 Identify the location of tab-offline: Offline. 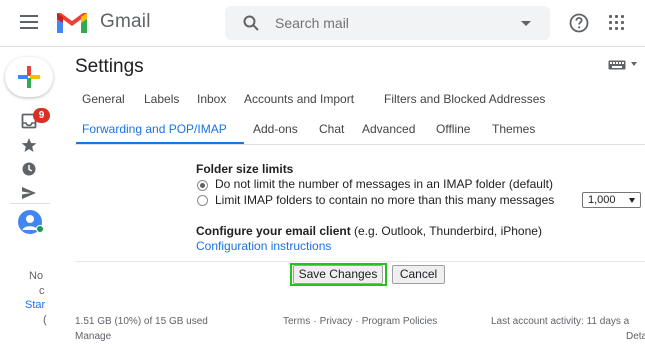
(453, 129).